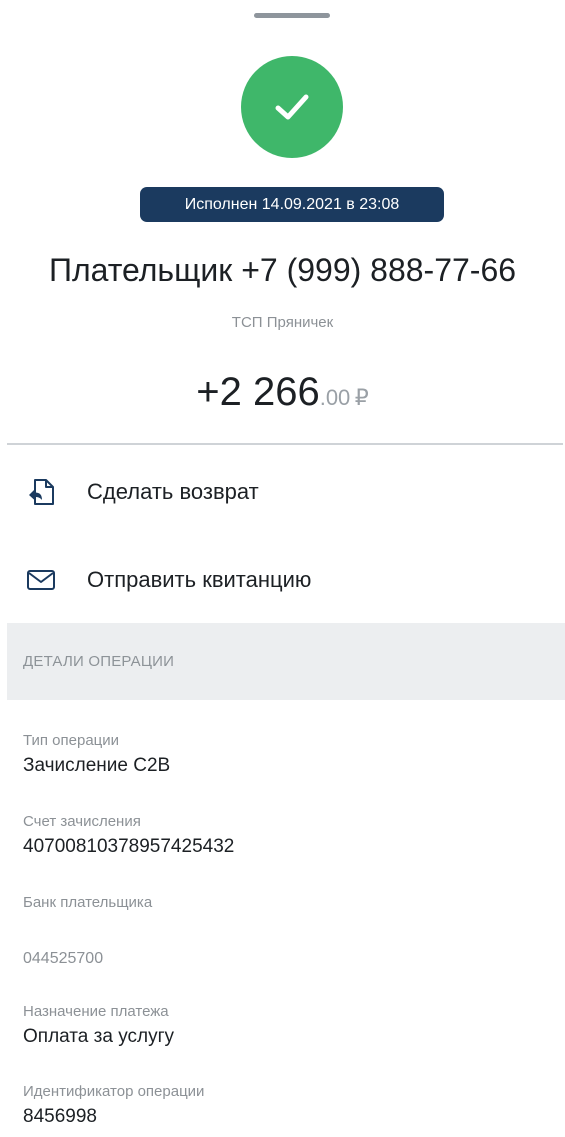 The image size is (565, 1137). I want to click on merchant-name: ТСП Пряничек, so click(282, 322).